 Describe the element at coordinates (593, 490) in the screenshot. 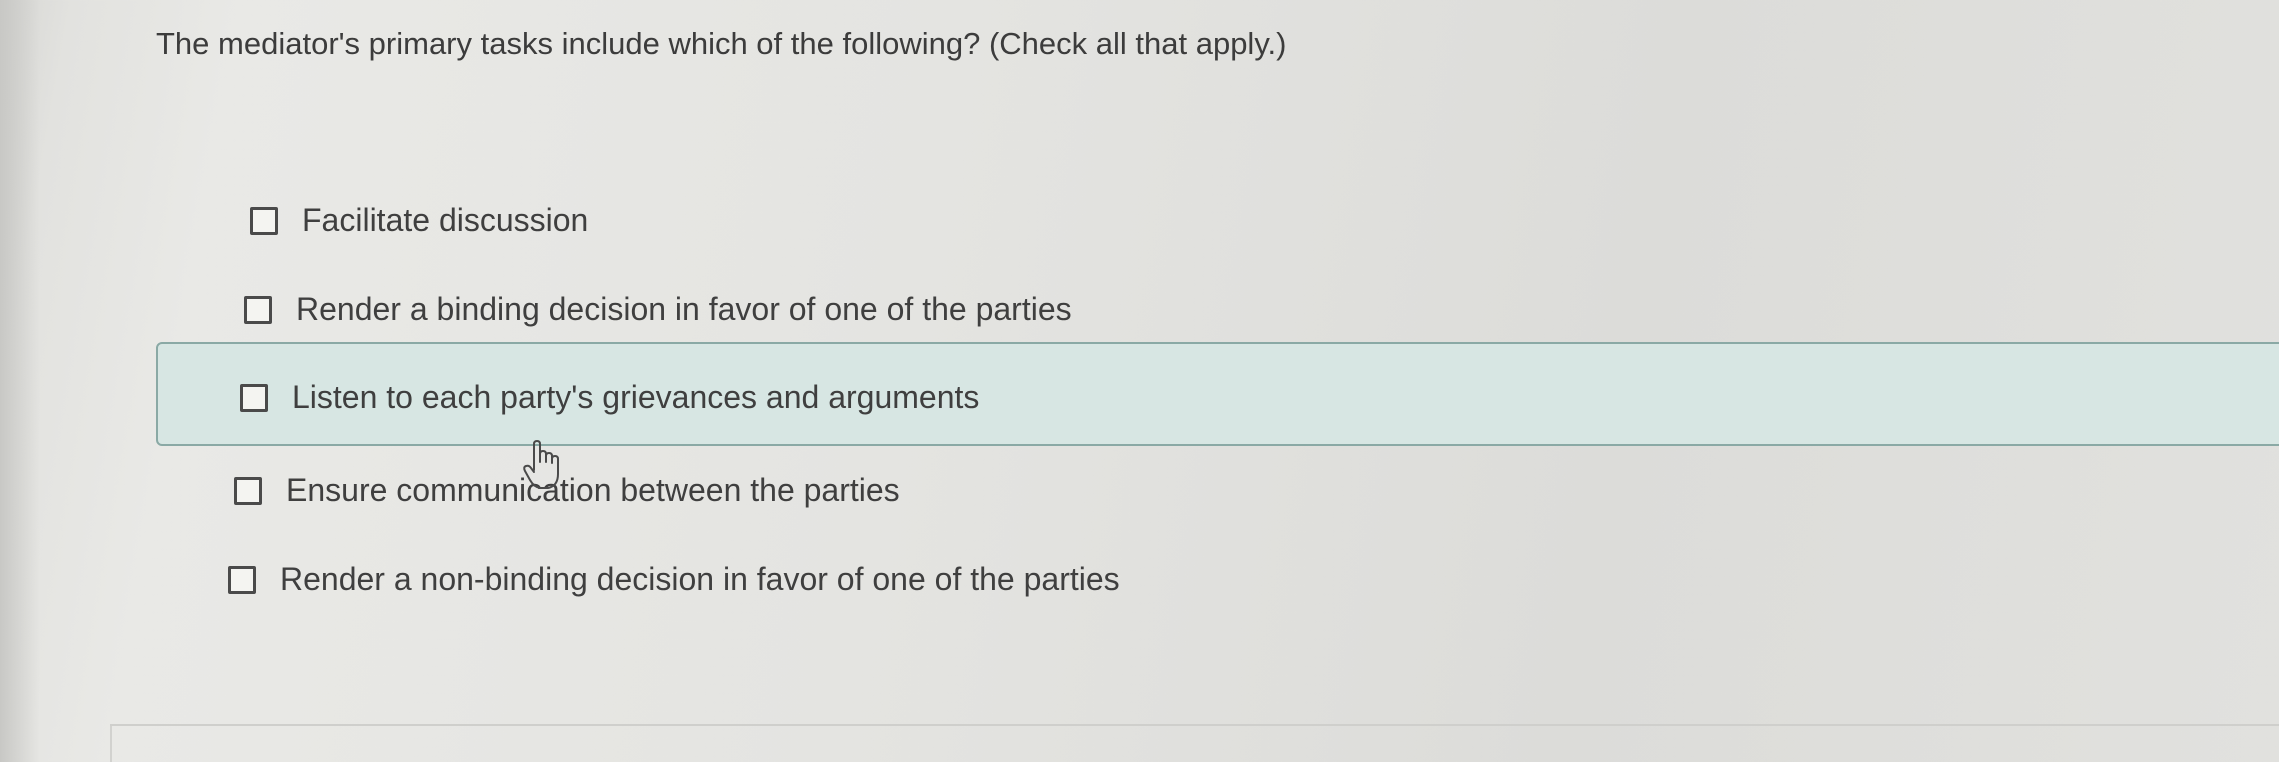

I see `option-label: Ensure communication between the parties` at that location.